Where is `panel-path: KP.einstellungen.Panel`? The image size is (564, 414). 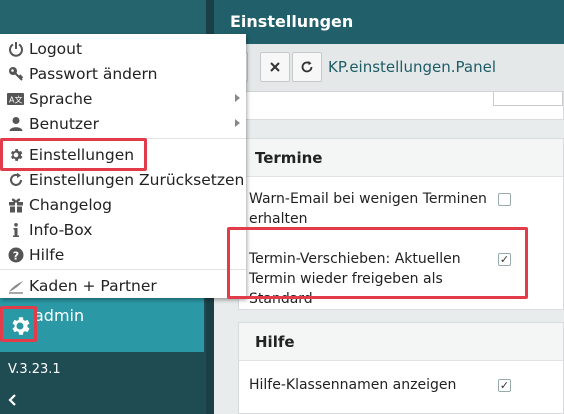
panel-path: KP.einstellungen.Panel is located at coordinates (412, 67).